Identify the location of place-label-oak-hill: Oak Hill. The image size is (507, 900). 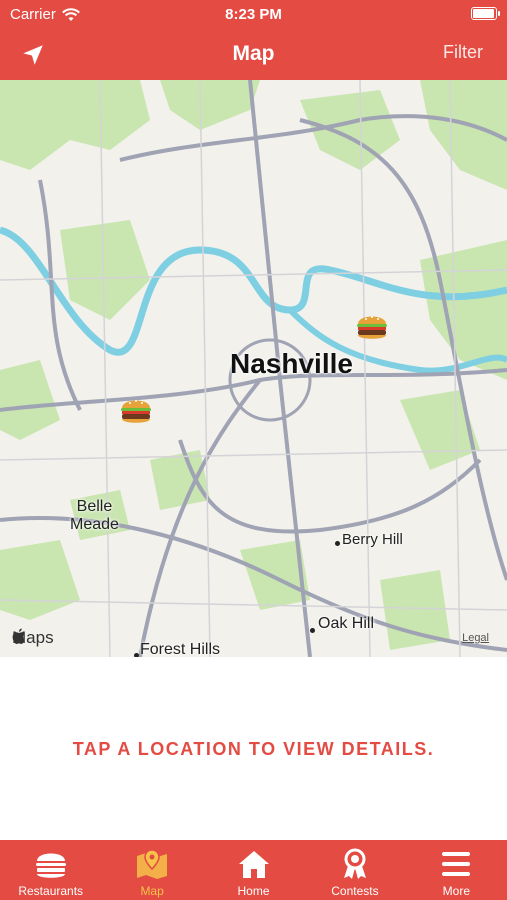
(346, 623).